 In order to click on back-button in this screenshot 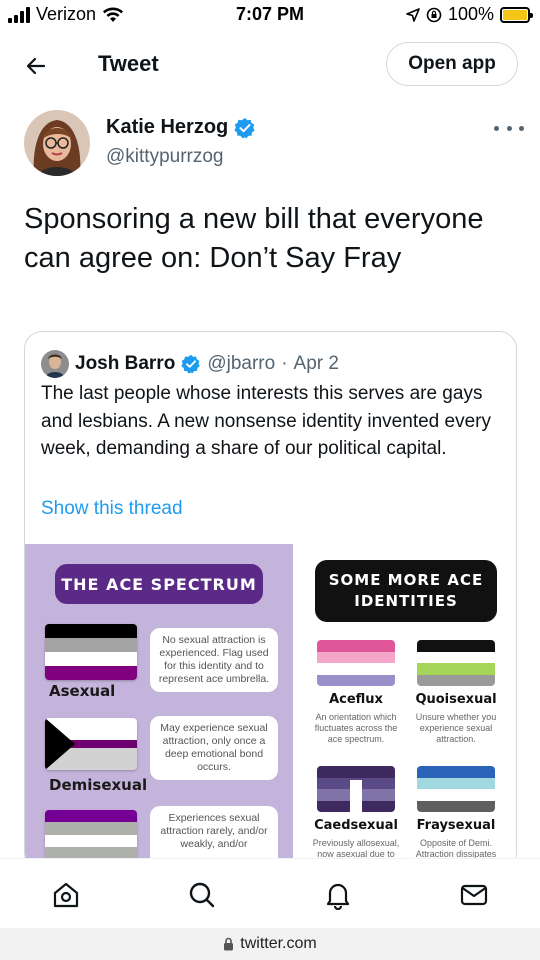, I will do `click(36, 66)`.